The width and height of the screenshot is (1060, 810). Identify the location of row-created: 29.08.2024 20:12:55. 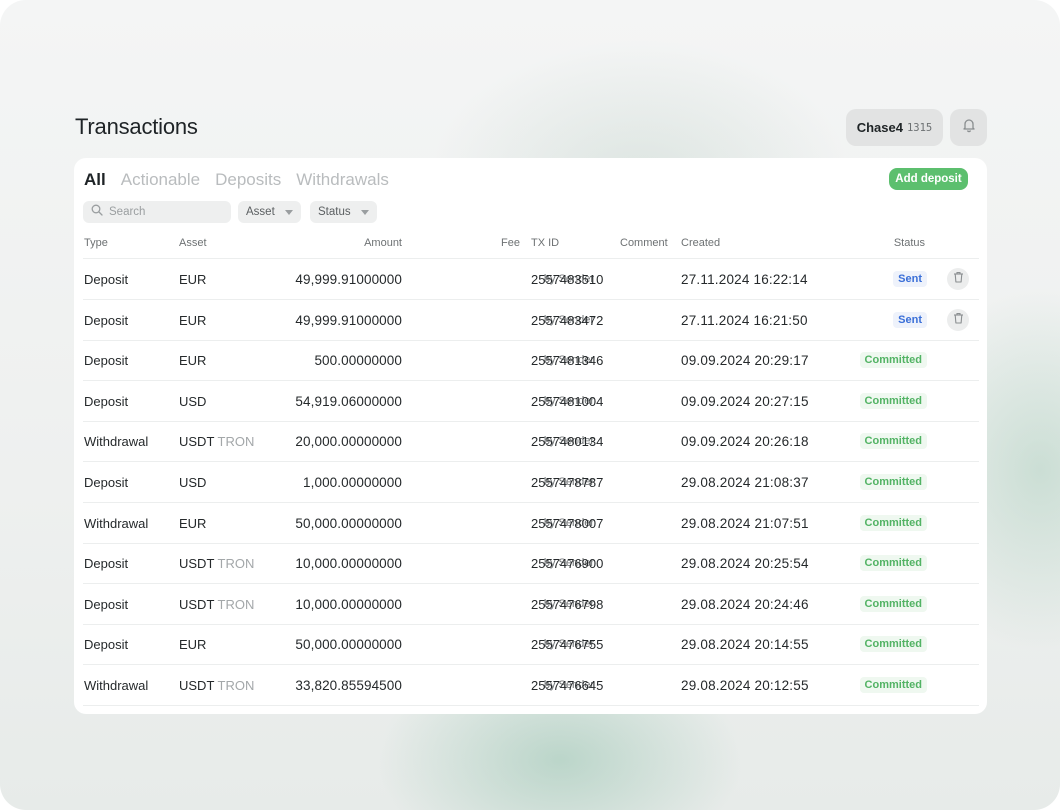
(745, 685).